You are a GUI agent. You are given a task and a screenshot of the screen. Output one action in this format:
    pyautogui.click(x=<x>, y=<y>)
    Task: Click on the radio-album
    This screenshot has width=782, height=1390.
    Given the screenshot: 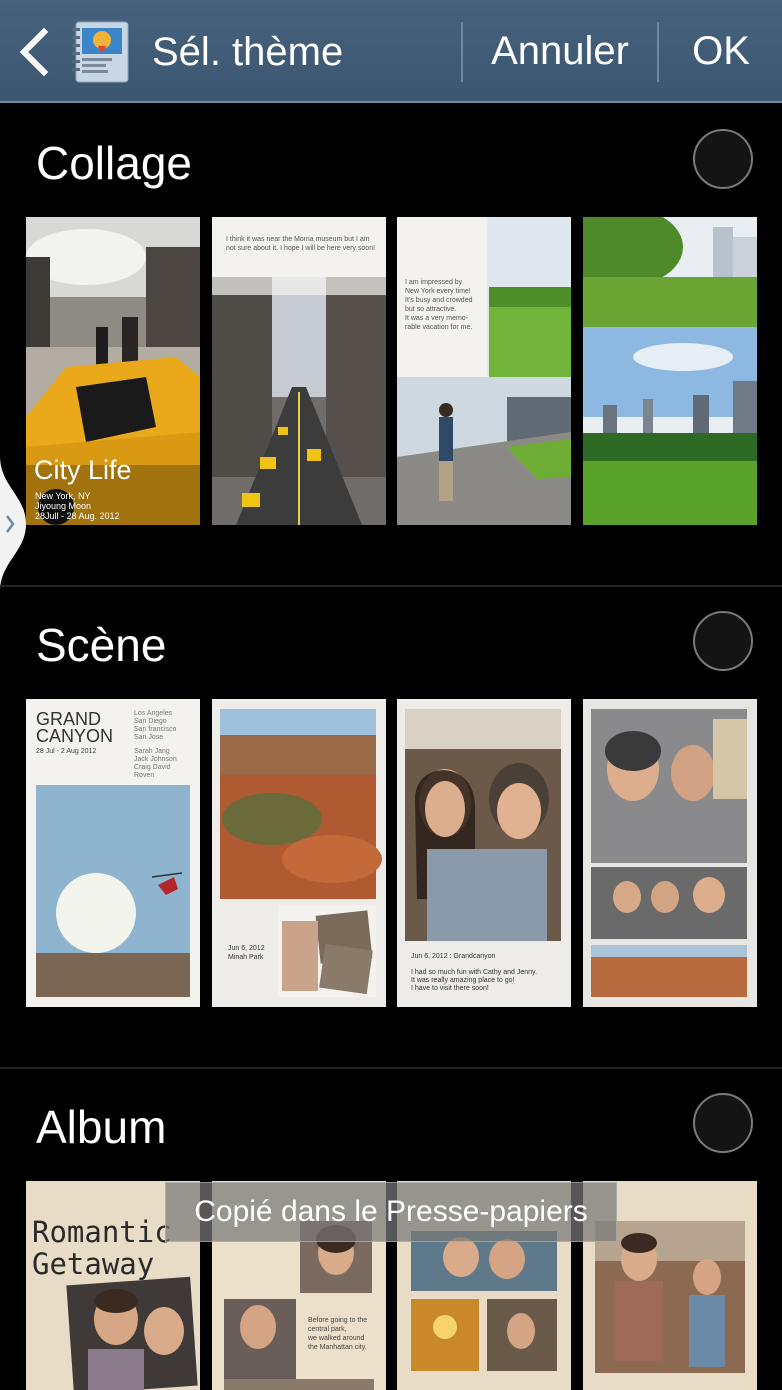 What is the action you would take?
    pyautogui.click(x=723, y=1123)
    